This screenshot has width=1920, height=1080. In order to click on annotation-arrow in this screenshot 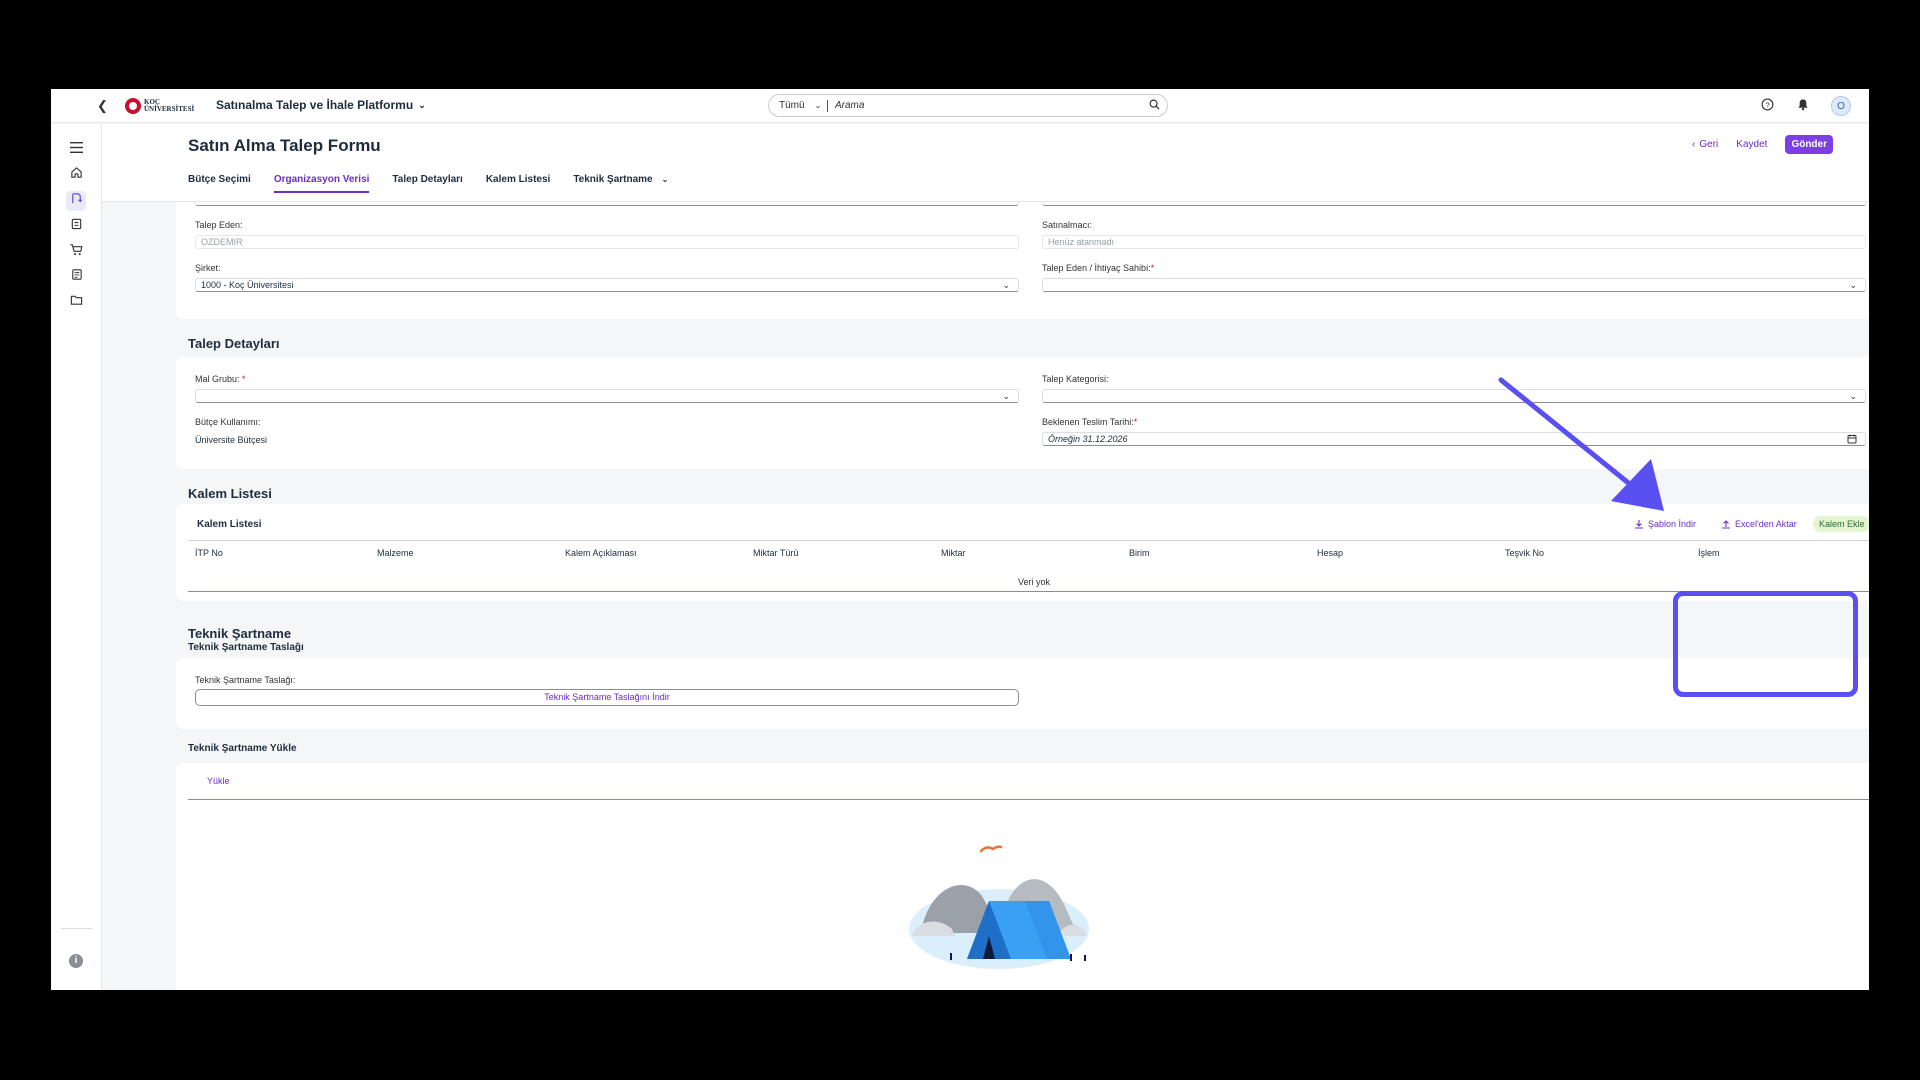, I will do `click(1581, 444)`.